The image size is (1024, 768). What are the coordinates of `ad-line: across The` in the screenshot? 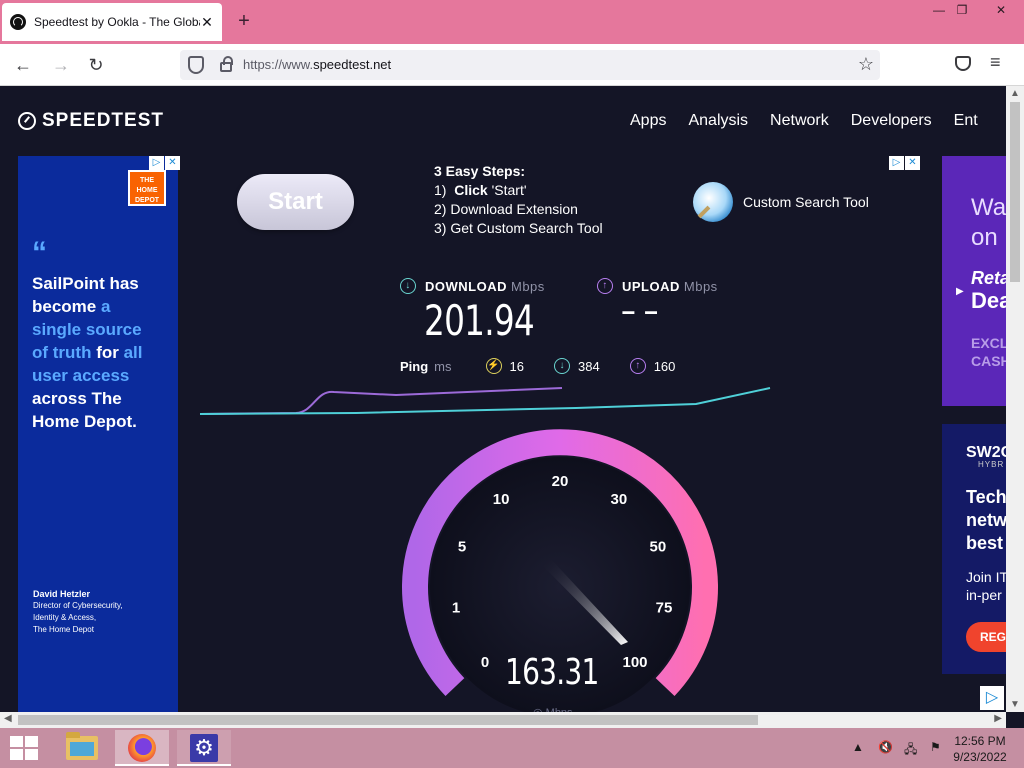 It's located at (77, 398).